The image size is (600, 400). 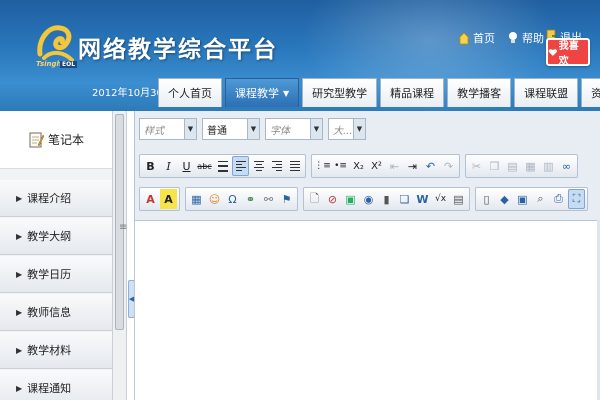 What do you see at coordinates (540, 199) in the screenshot?
I see `preview-button: ⌕` at bounding box center [540, 199].